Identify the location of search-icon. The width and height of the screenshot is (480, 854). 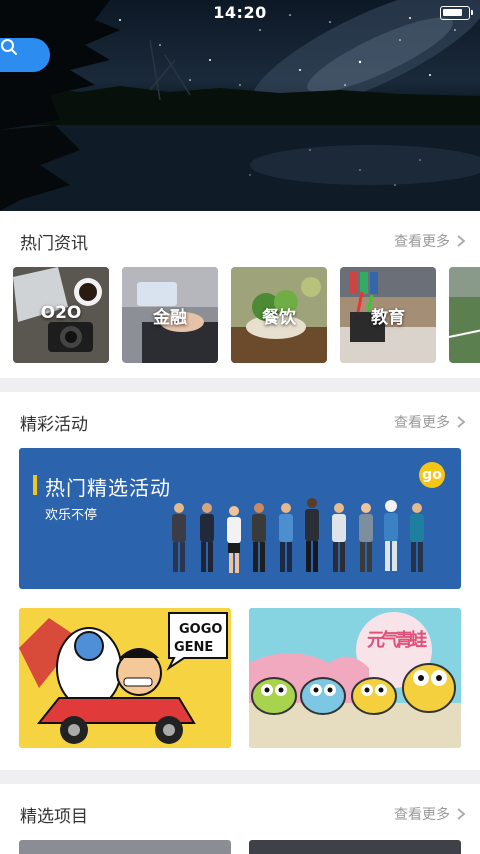
(9, 47).